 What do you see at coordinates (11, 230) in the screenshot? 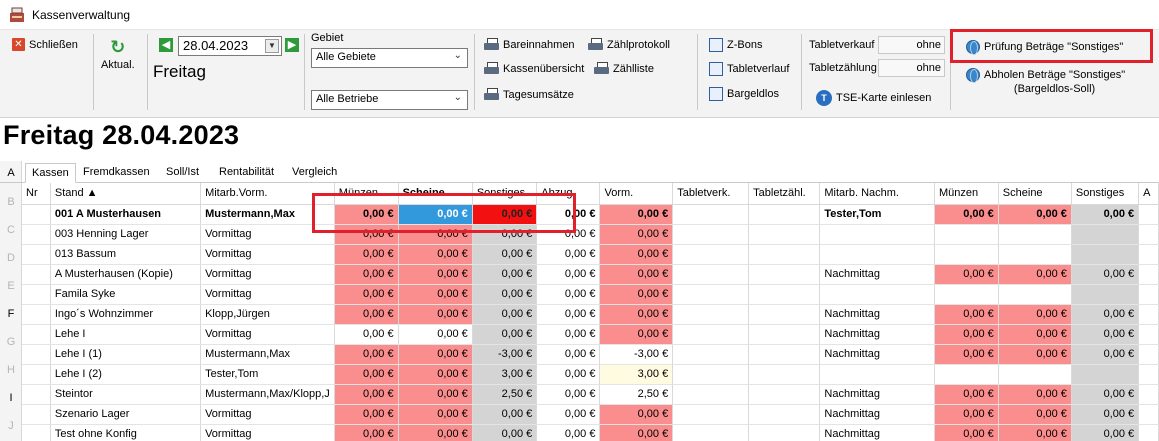
I see `index-letter: C` at bounding box center [11, 230].